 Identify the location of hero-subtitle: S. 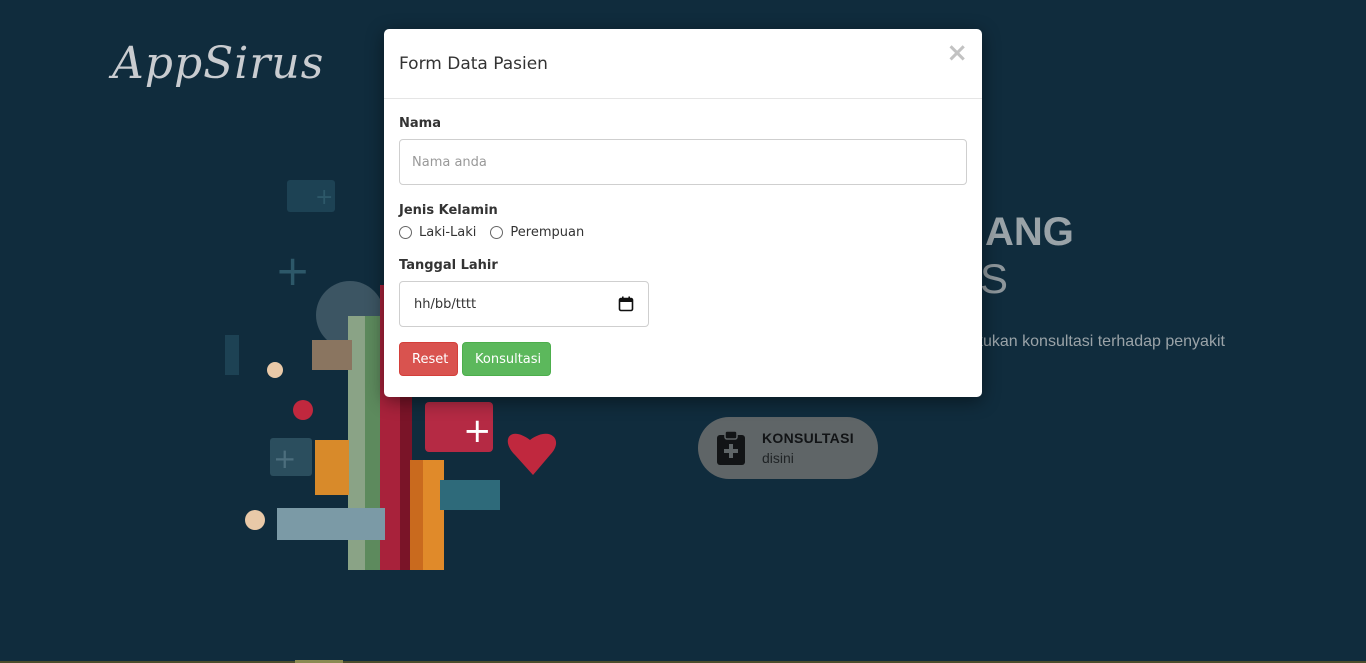
(994, 278).